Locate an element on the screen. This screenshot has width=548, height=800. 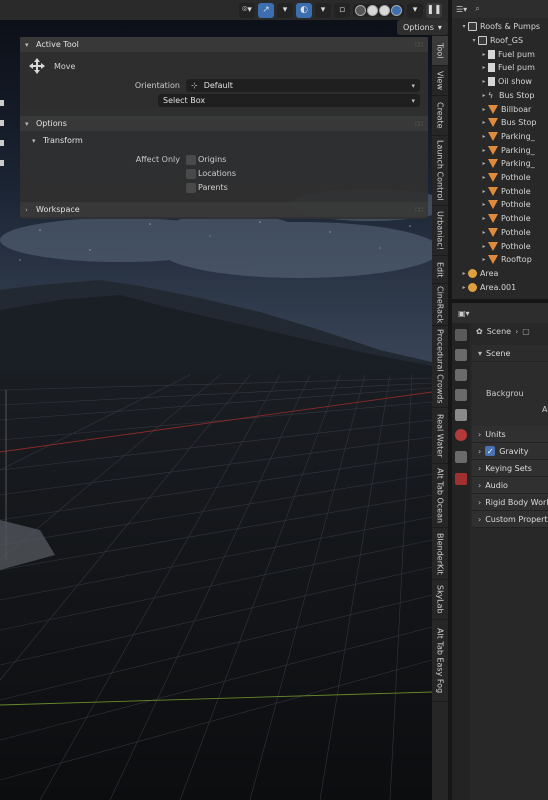
tab-tool: Tool is located at coordinates (440, 51).